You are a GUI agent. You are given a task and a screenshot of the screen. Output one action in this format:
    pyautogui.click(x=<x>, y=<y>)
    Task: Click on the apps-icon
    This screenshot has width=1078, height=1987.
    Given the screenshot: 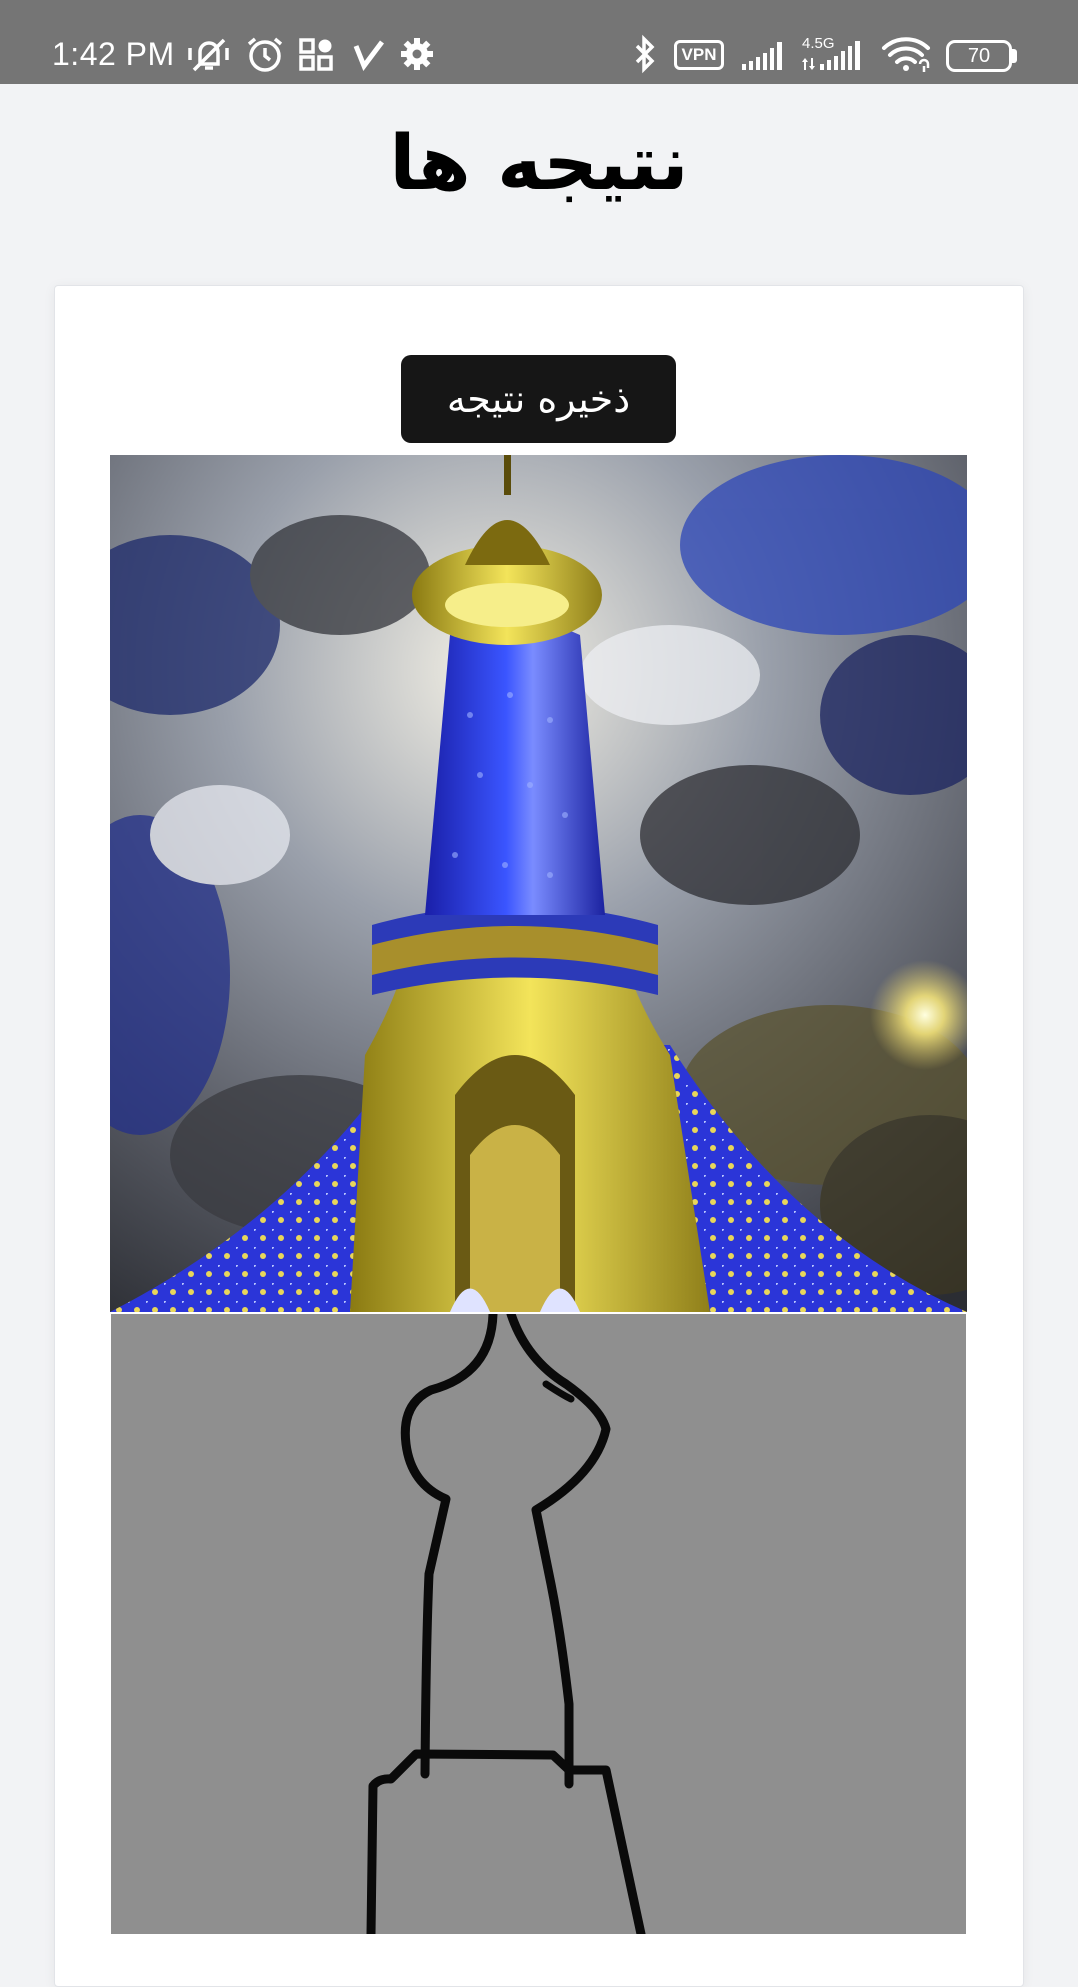 What is the action you would take?
    pyautogui.click(x=317, y=54)
    